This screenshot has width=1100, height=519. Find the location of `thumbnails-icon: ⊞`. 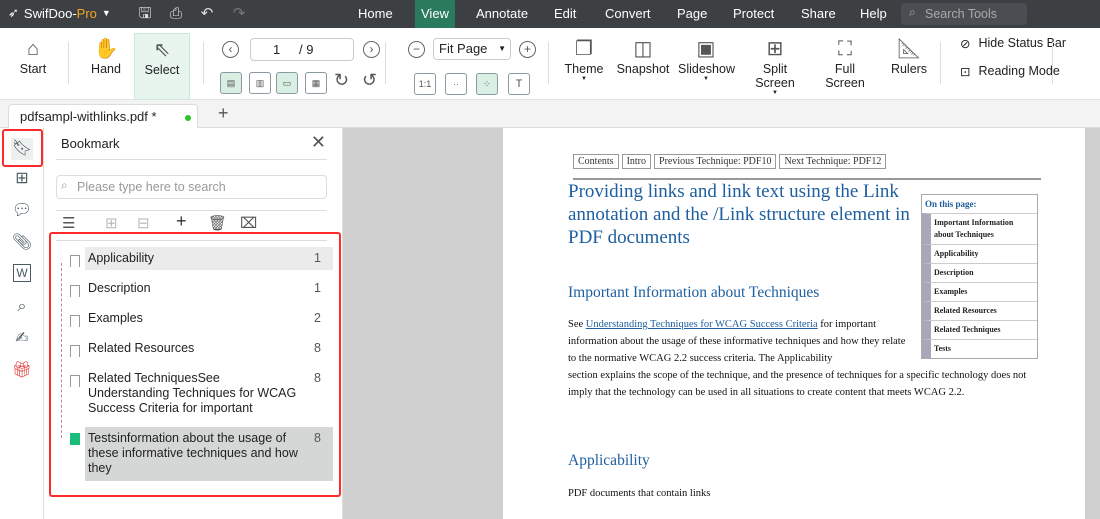

thumbnails-icon: ⊞ is located at coordinates (22, 179).